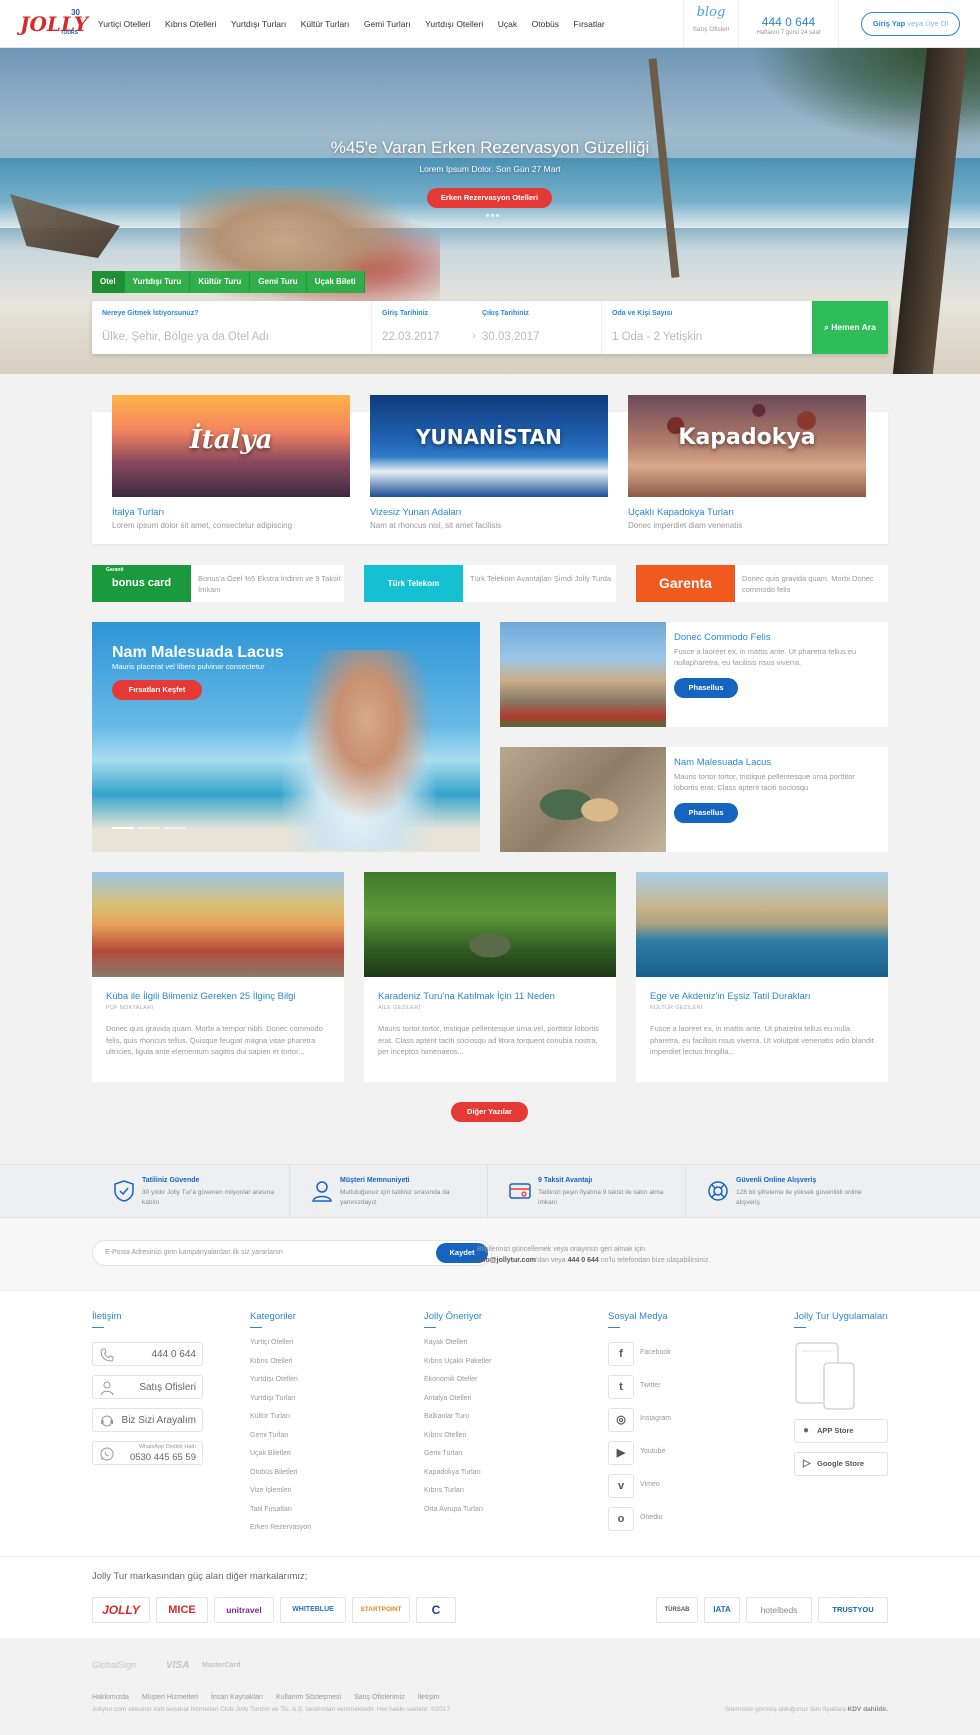 This screenshot has width=980, height=1735. I want to click on footer-link: Otobüs Biletleri, so click(280, 1478).